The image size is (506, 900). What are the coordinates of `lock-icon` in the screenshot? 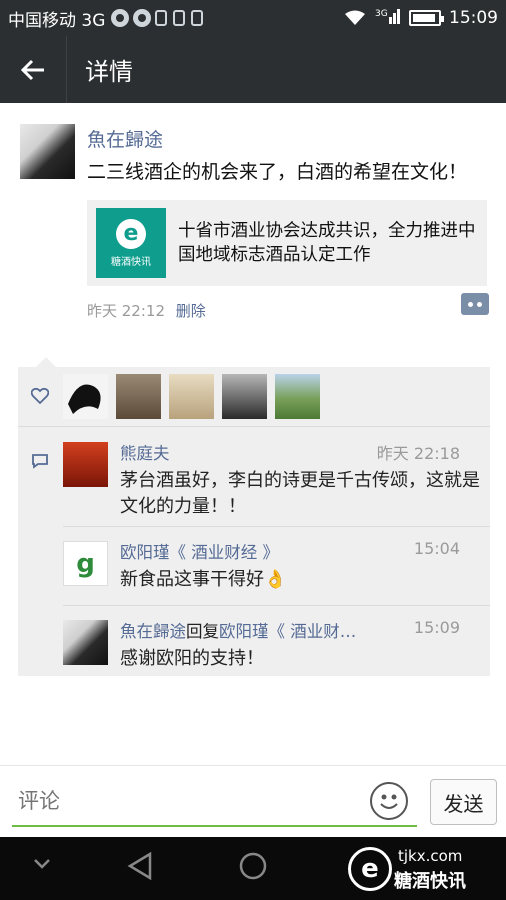 It's located at (161, 18).